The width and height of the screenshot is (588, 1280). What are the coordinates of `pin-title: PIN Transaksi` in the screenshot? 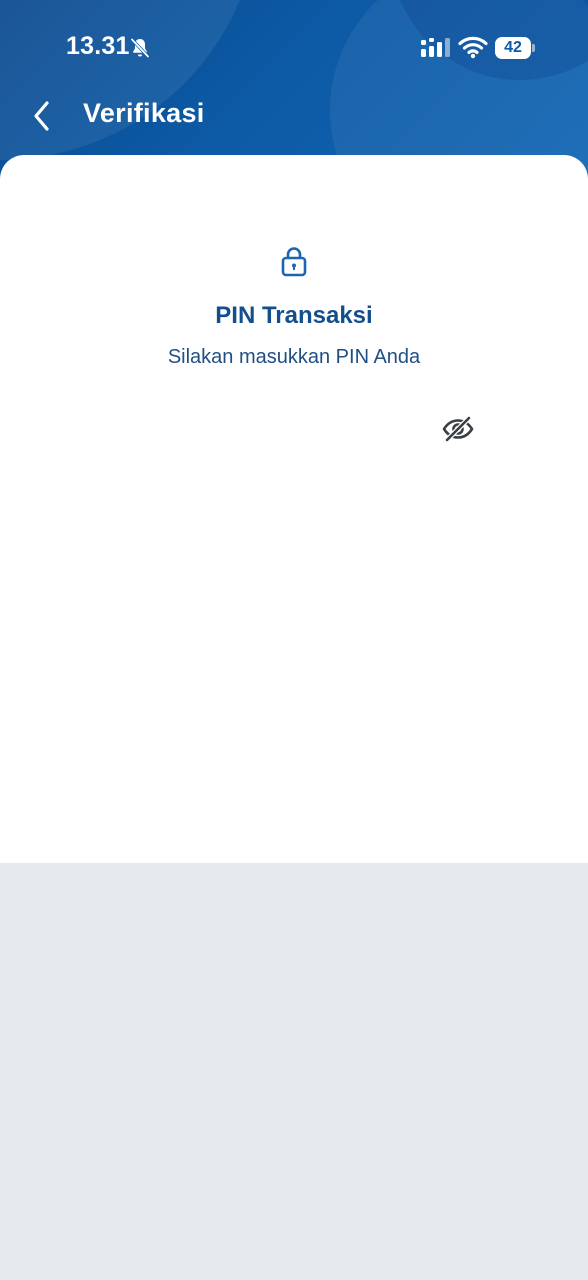 It's located at (294, 315).